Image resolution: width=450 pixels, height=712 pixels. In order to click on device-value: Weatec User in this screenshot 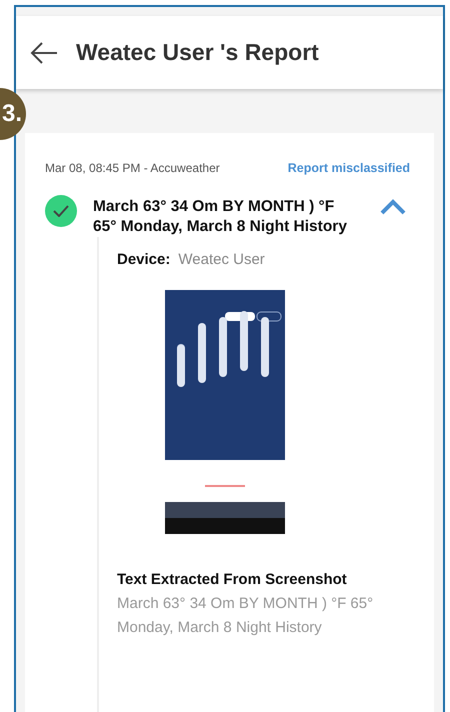, I will do `click(221, 259)`.